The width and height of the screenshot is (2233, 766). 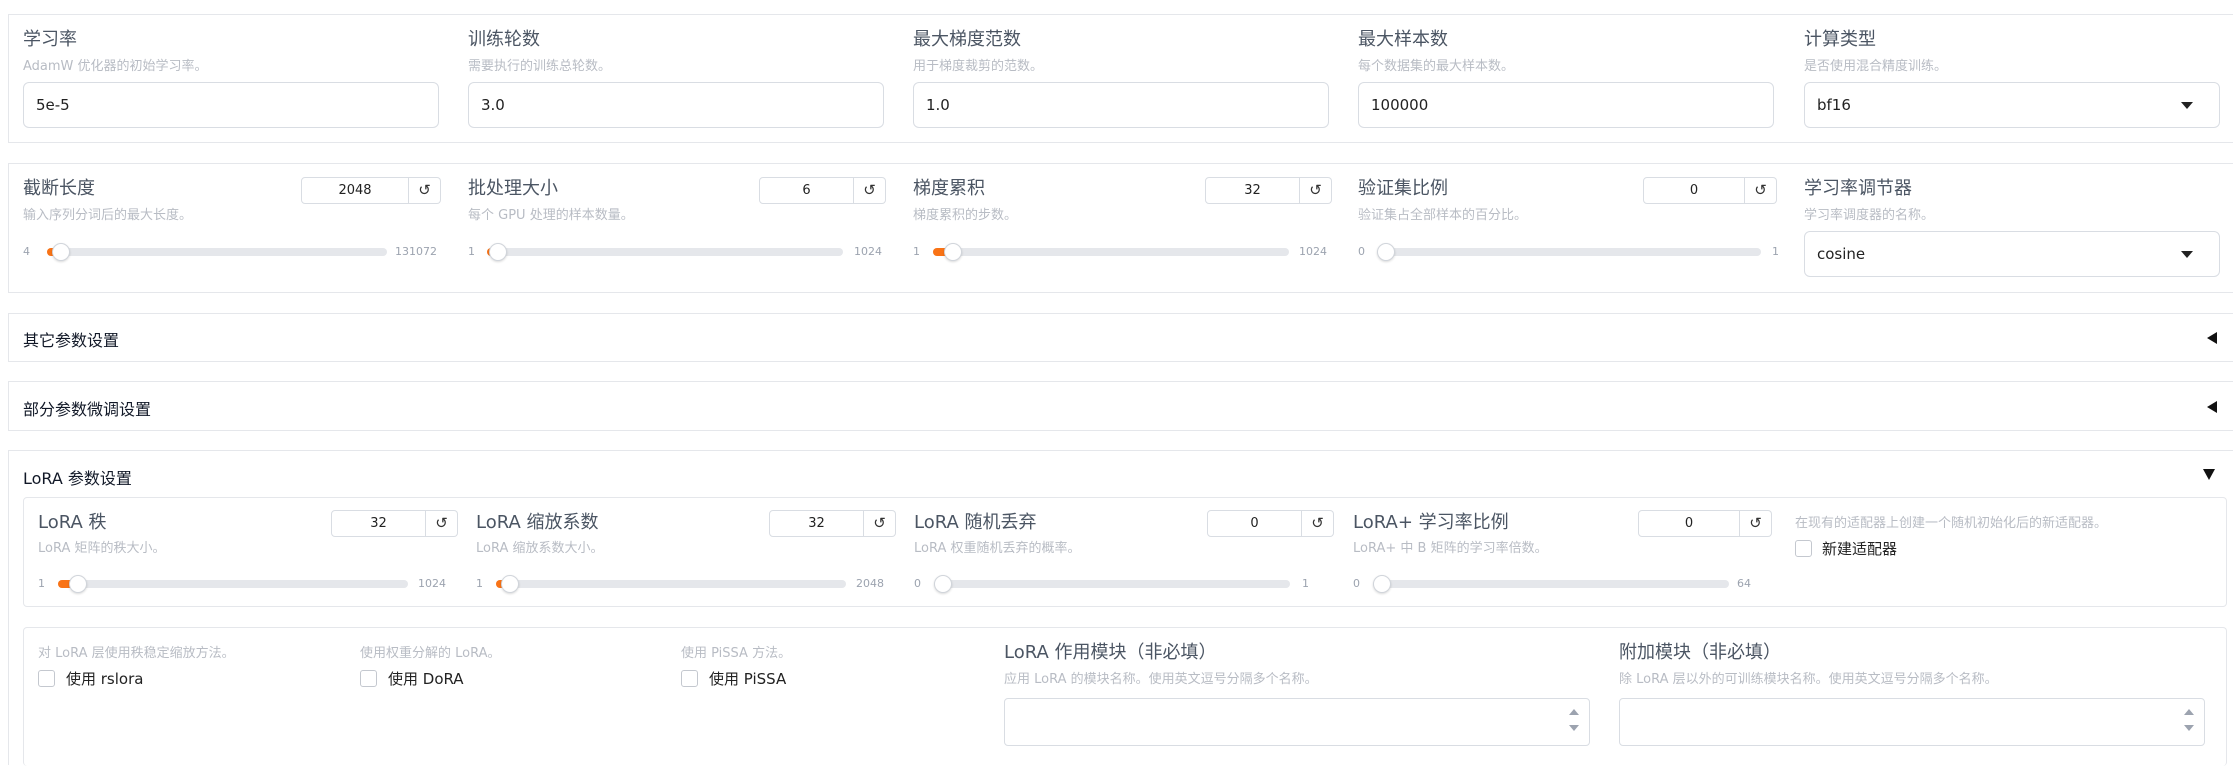 What do you see at coordinates (1858, 188) in the screenshot?
I see `lr-scheduler-label: 学习率调节器` at bounding box center [1858, 188].